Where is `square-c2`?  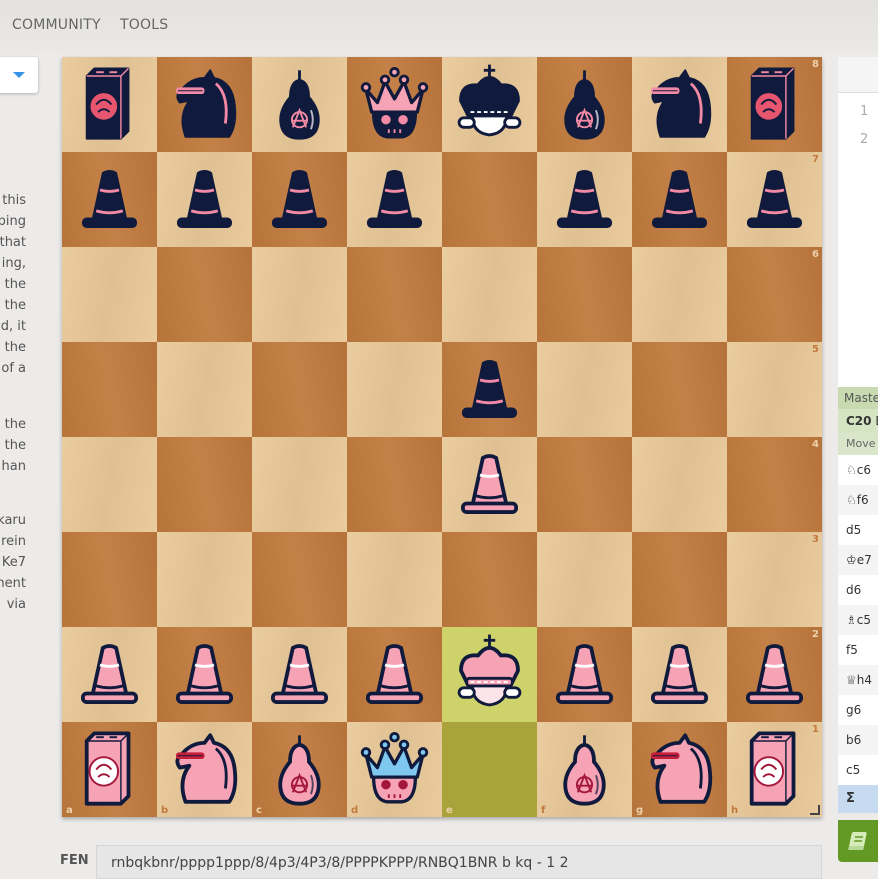
square-c2 is located at coordinates (299, 674).